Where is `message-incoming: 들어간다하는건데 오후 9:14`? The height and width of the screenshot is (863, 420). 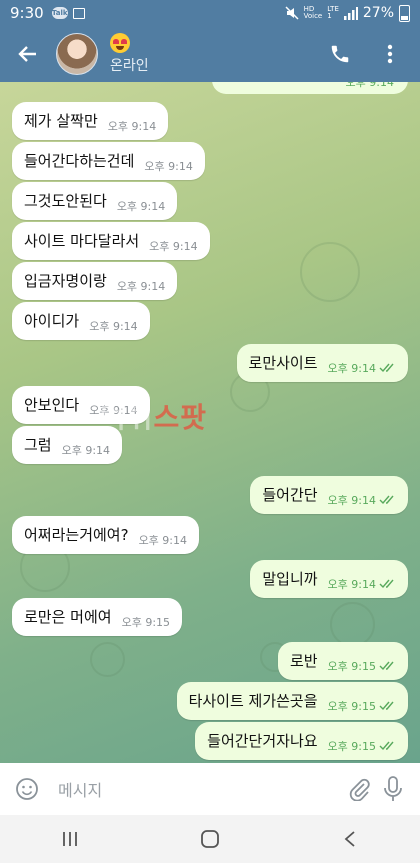 message-incoming: 들어간다하는건데 오후 9:14 is located at coordinates (108, 161).